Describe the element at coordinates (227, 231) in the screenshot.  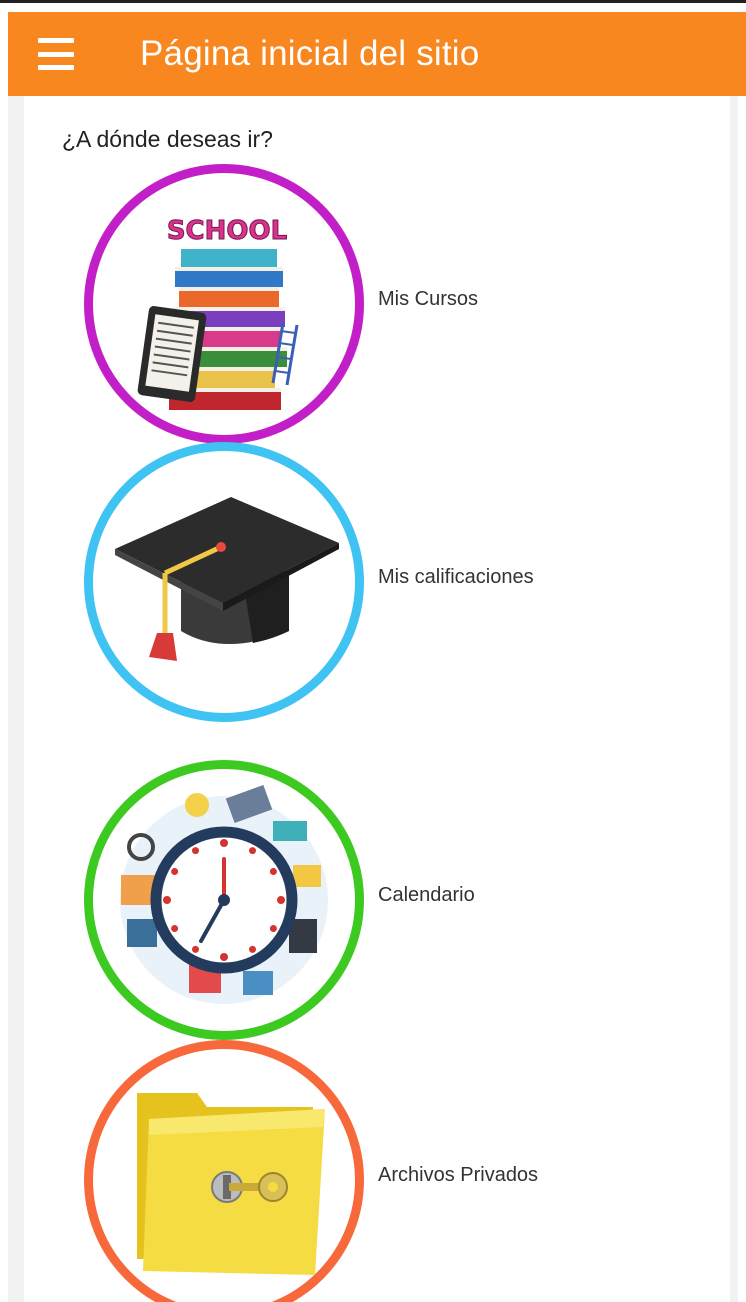
I see `school-sign: SCHOOL` at that location.